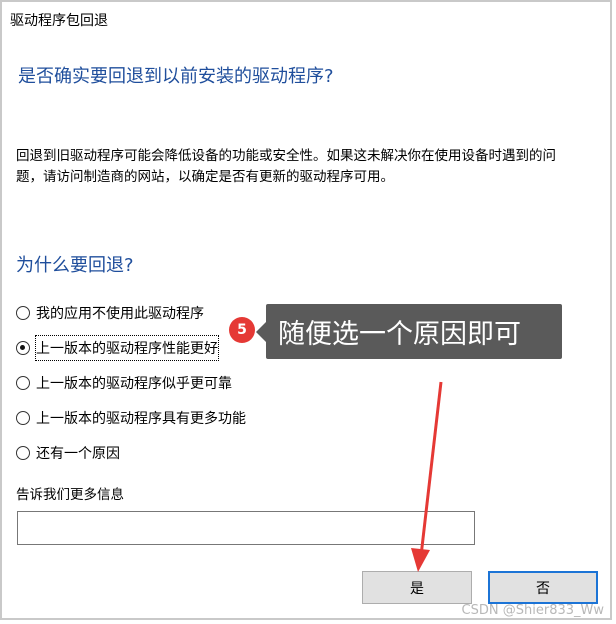 This screenshot has width=616, height=624. Describe the element at coordinates (543, 587) in the screenshot. I see `no-button: 否` at that location.